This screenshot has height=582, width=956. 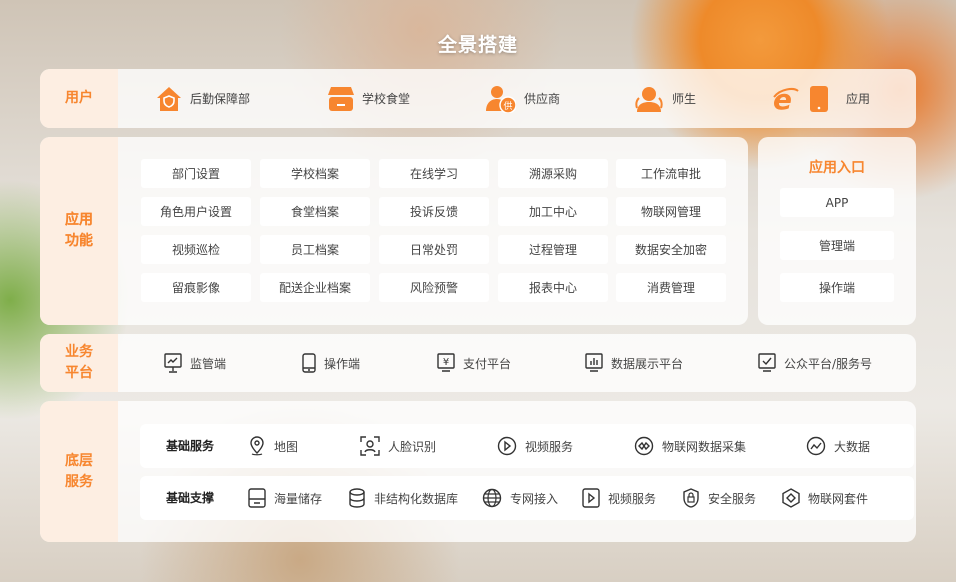 I want to click on user-item-apps: e 应用, so click(x=821, y=98).